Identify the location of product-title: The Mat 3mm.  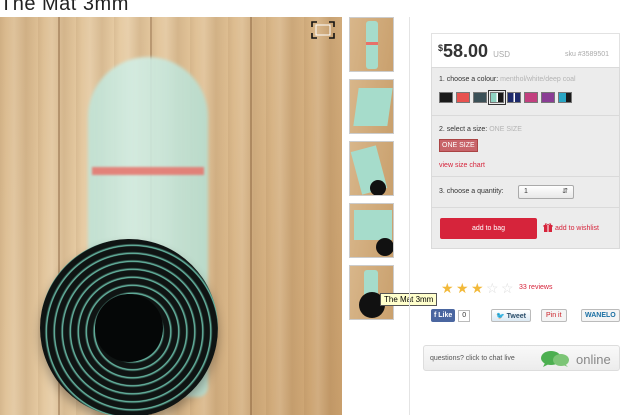
(64, 7).